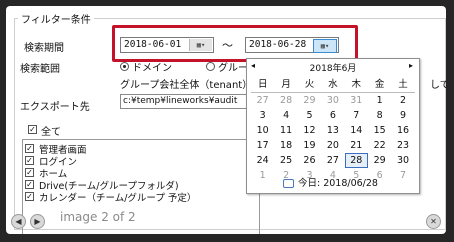 The image size is (454, 242). I want to click on scope-radio-domain, so click(124, 66).